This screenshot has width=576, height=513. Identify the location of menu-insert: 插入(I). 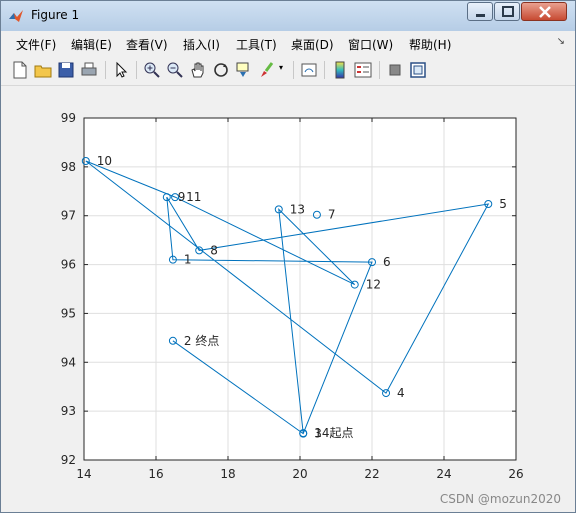
(201, 44).